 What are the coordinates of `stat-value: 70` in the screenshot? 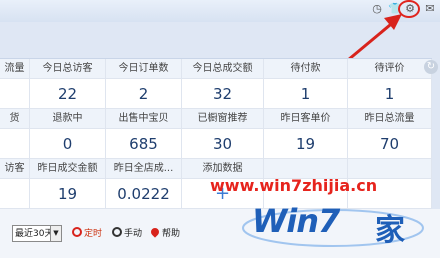 It's located at (390, 144).